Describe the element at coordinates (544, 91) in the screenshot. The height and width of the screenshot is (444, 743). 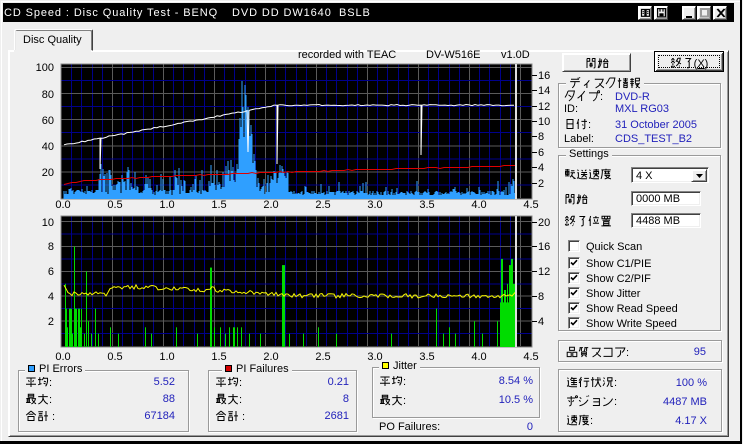
I see `svg-text: 14` at that location.